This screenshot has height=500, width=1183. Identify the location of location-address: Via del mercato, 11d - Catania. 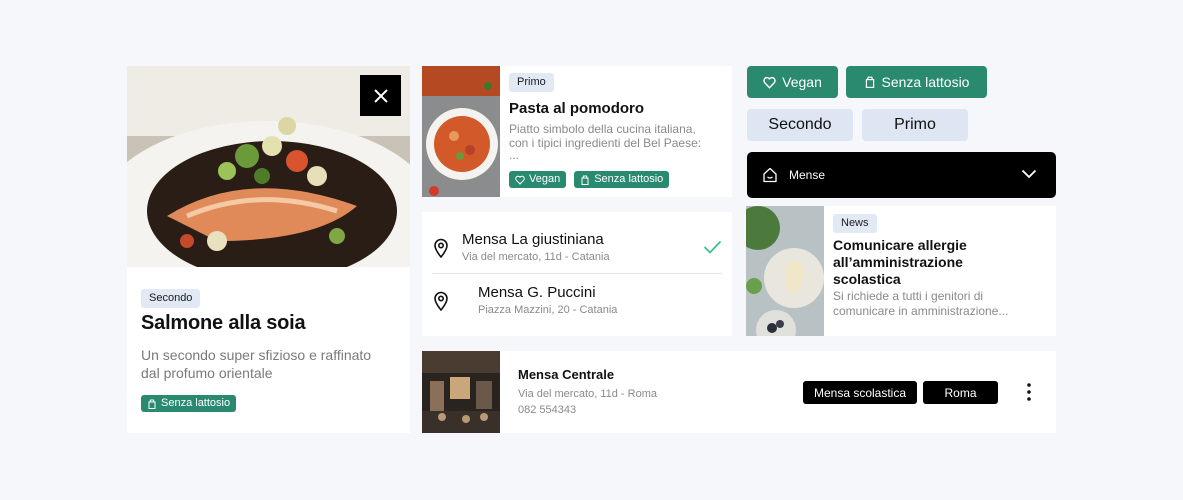
(536, 257).